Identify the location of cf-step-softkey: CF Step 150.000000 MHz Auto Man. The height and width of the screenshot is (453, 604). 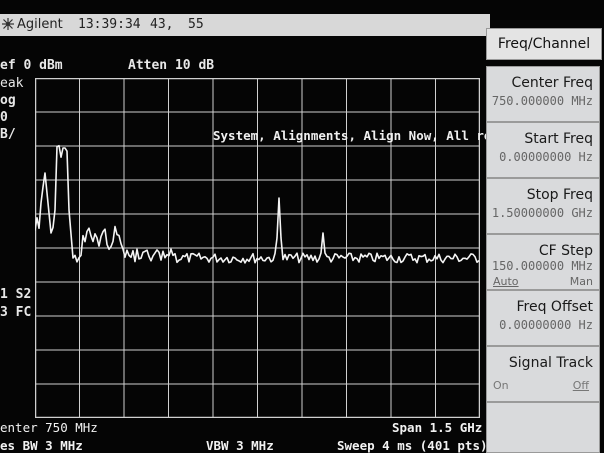
(543, 262).